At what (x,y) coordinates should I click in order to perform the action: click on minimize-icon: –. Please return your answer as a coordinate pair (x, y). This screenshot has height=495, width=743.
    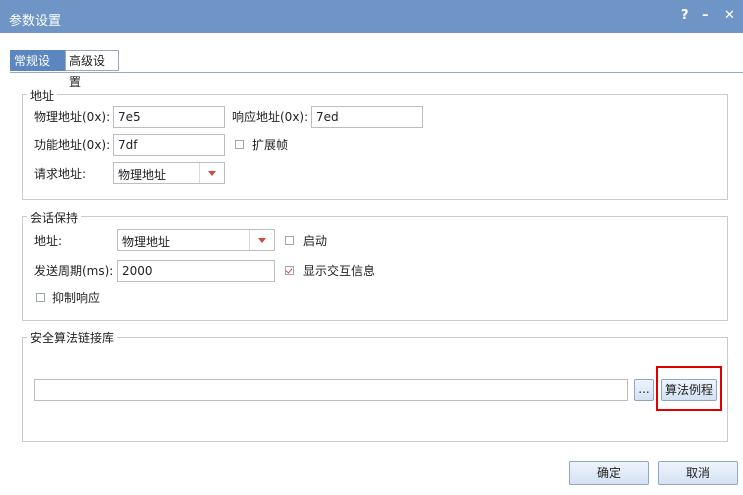
    Looking at the image, I should click on (705, 15).